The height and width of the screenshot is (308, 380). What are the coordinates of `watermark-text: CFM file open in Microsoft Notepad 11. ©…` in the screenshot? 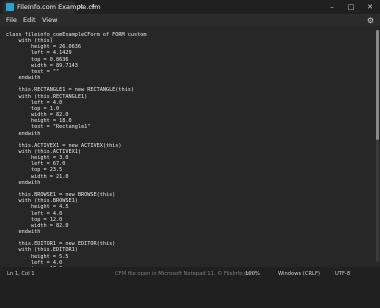 It's located at (185, 274).